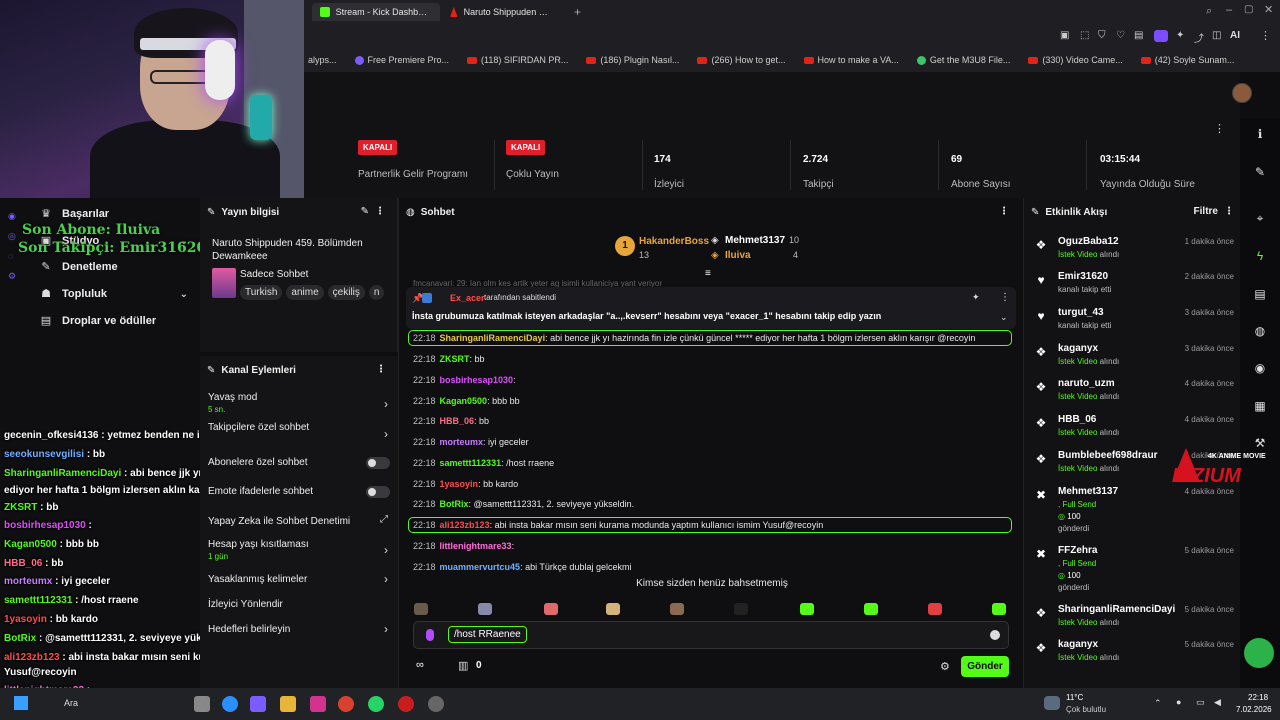  I want to click on sidebar-item-achievements: ♛ Başarılar, so click(74, 214).